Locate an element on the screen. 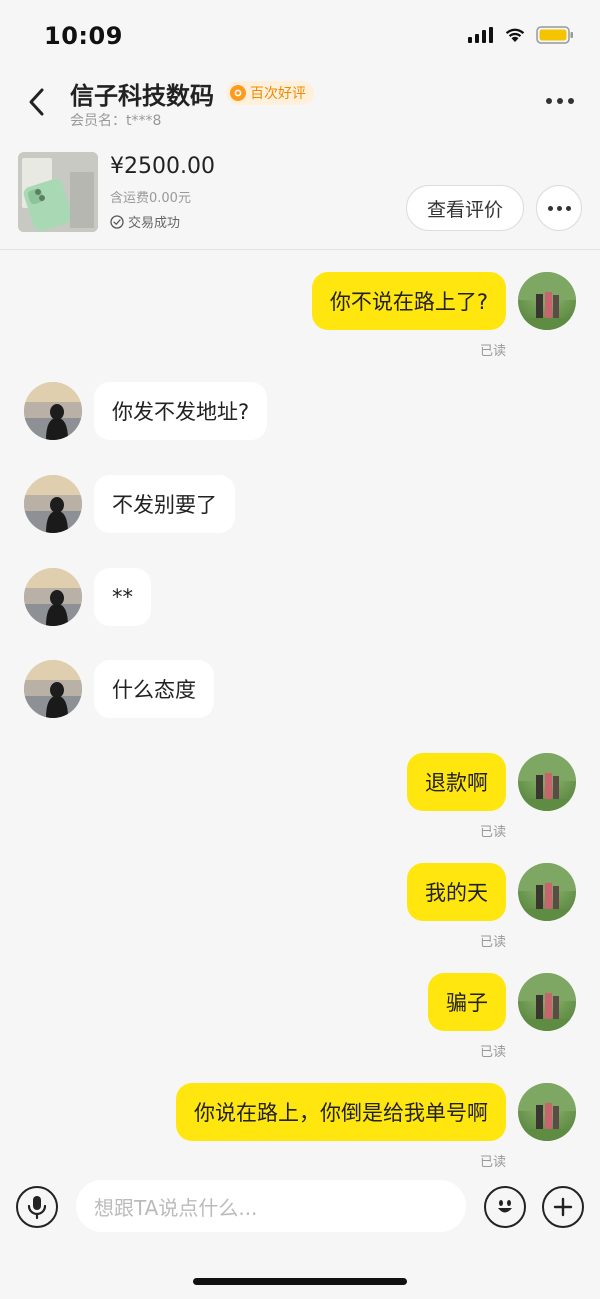  status-bar: 10:09 is located at coordinates (300, 35).